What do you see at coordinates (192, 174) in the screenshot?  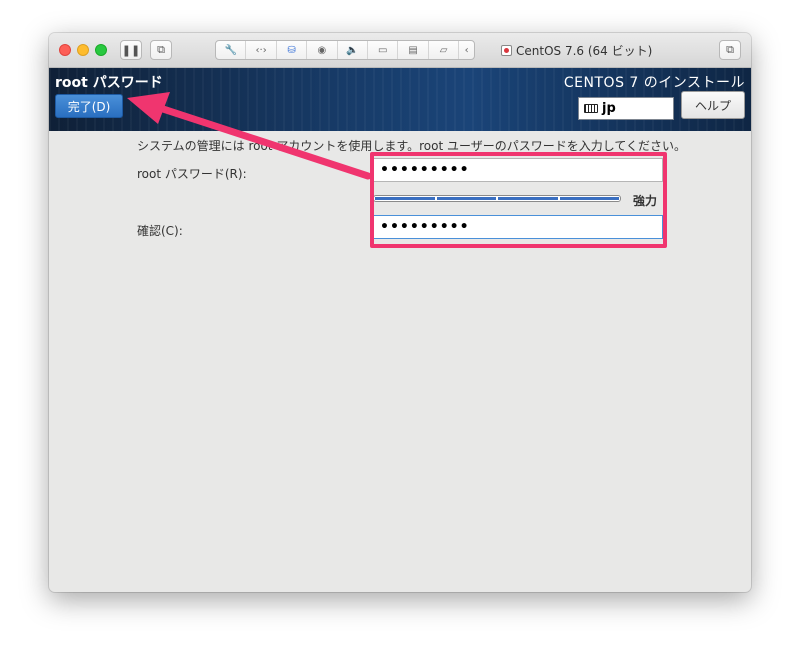 I see `password-label: root パスワード(R):` at bounding box center [192, 174].